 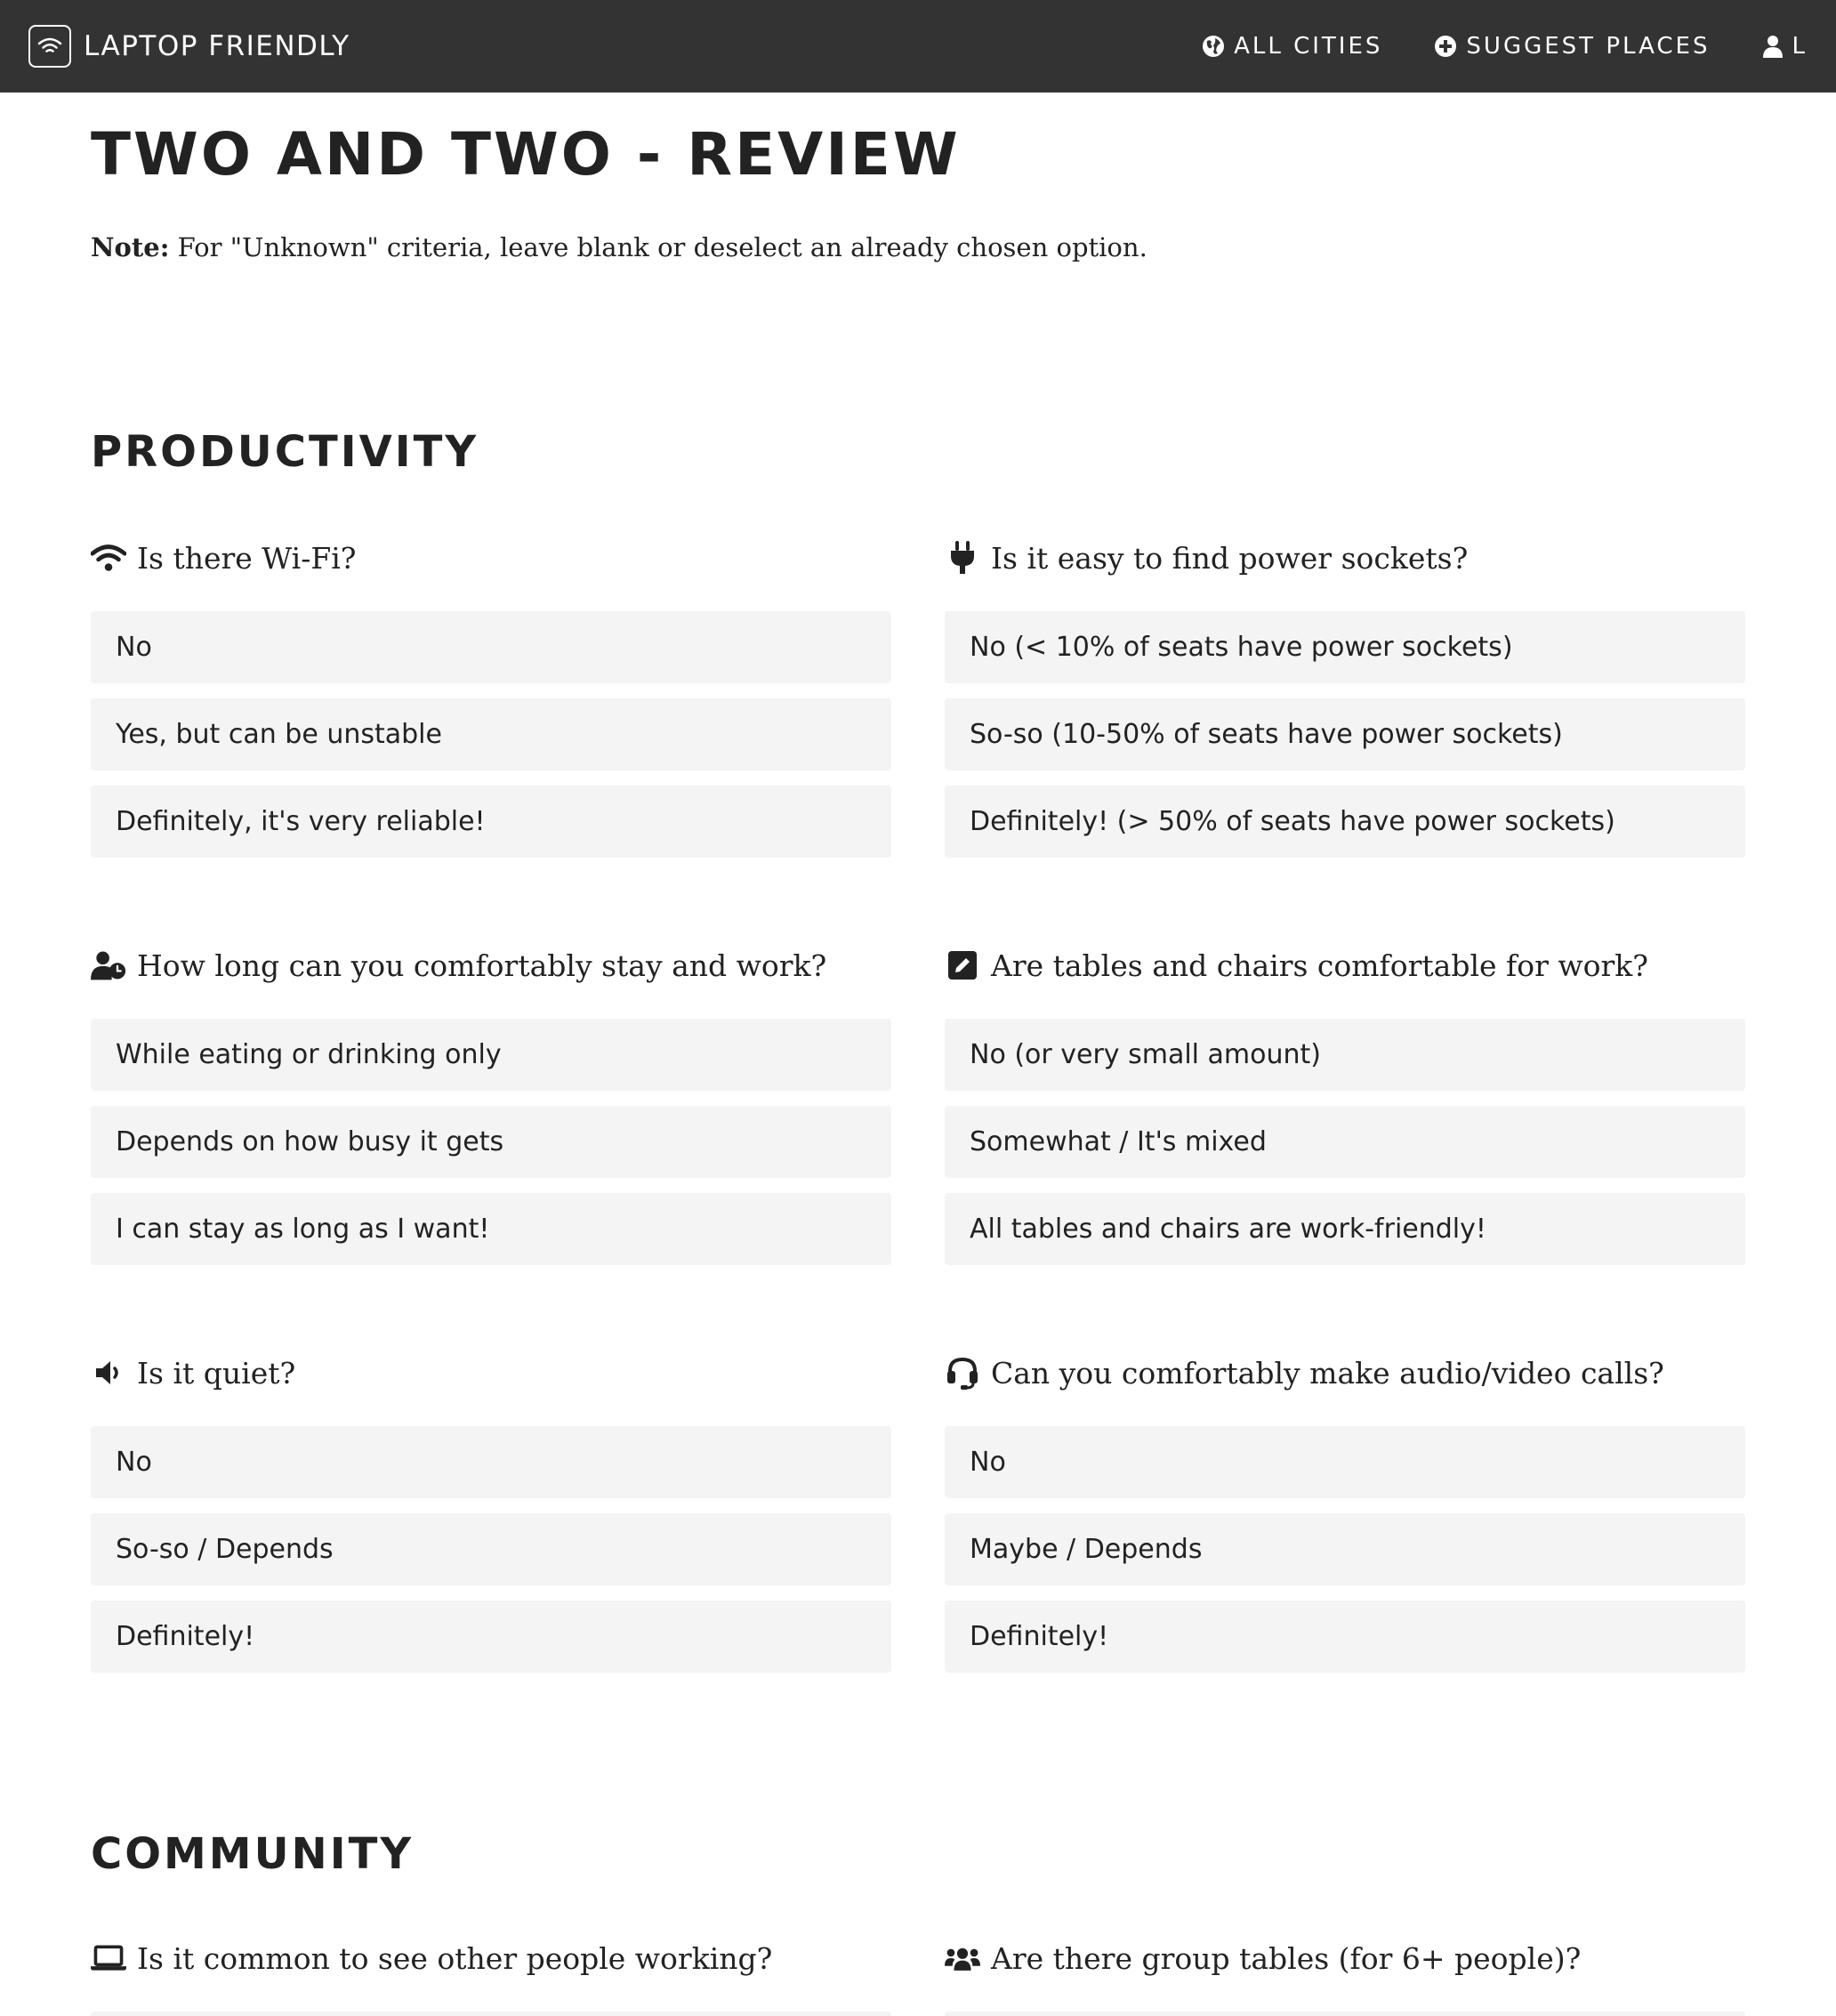 I want to click on page-title: TWO AND TWO - REVIEW, so click(x=526, y=154).